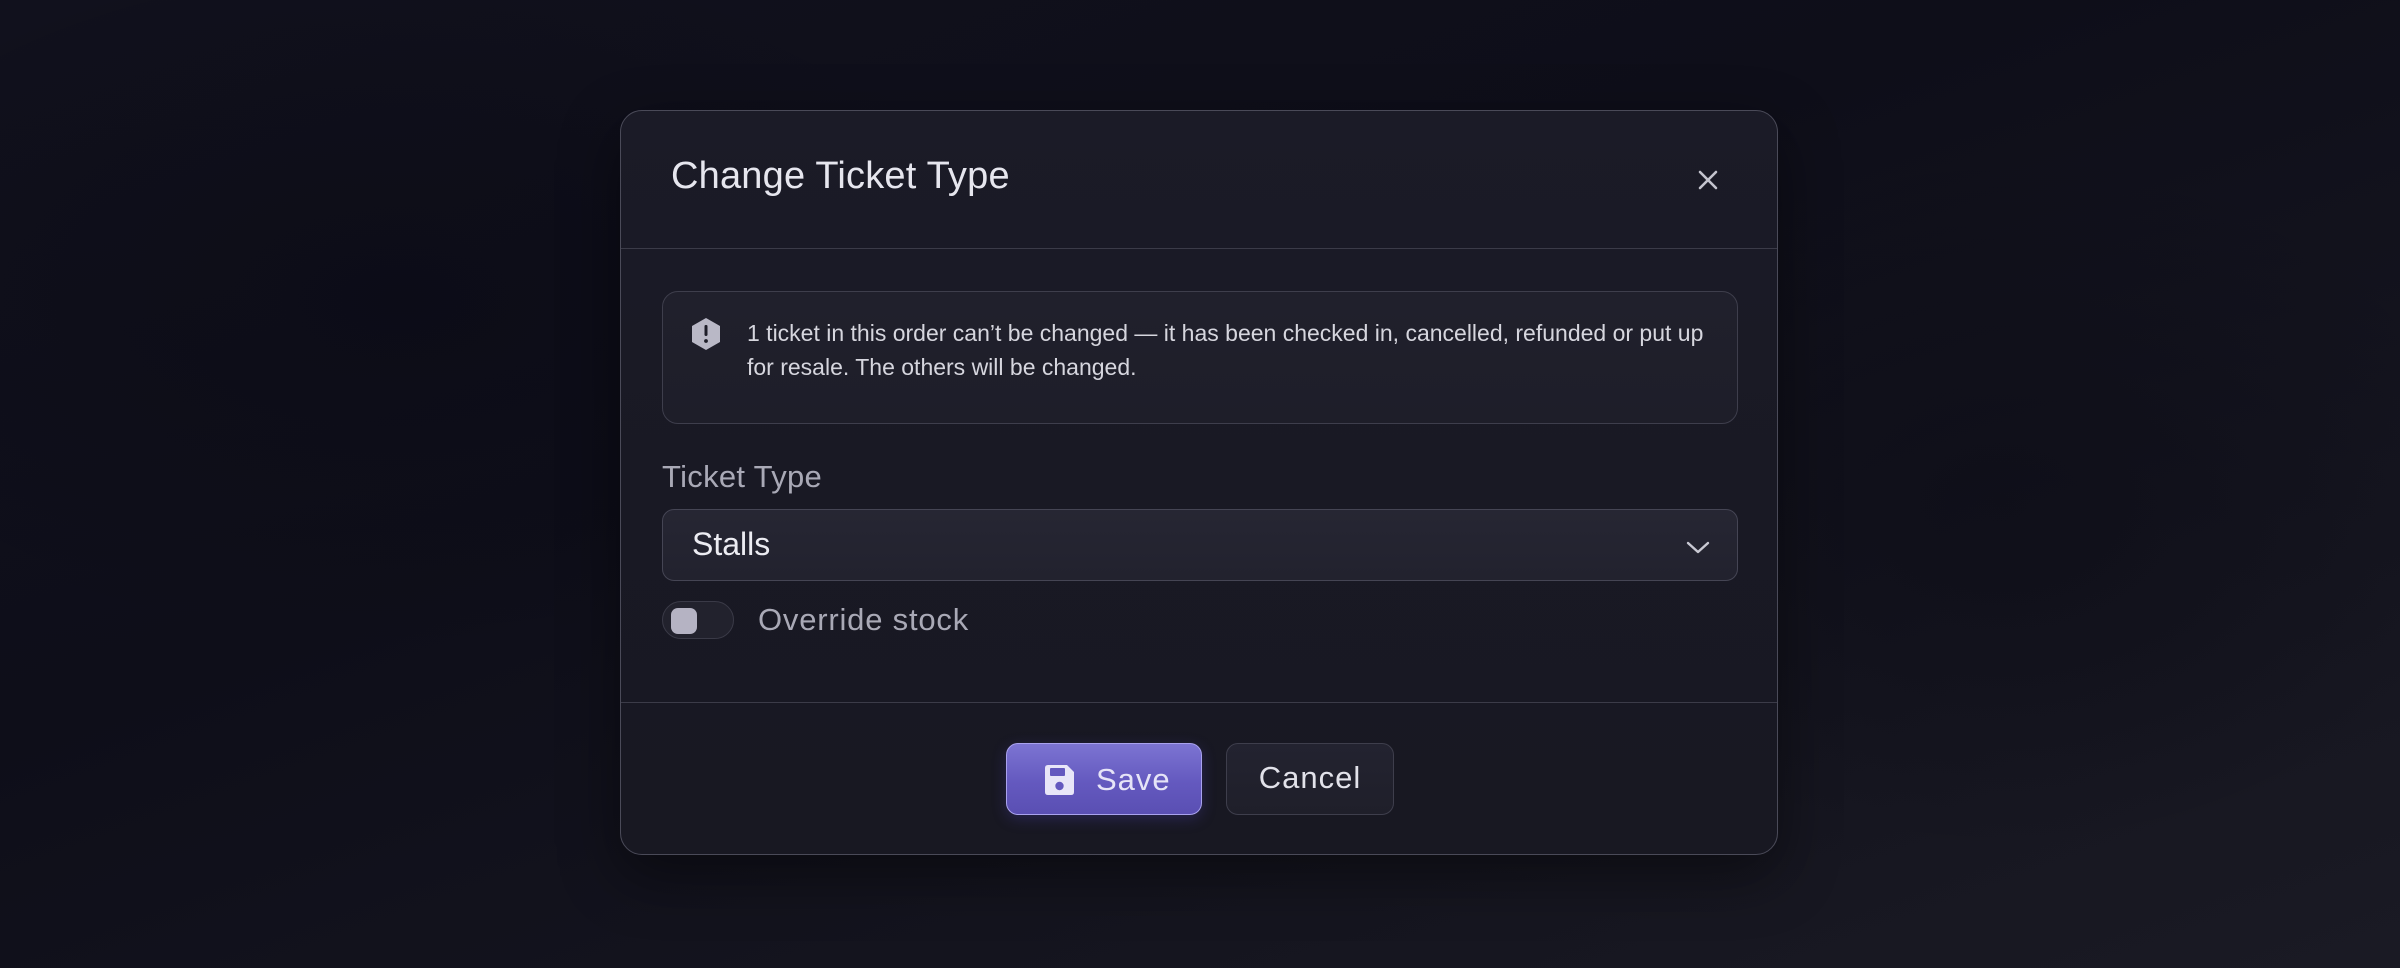 Image resolution: width=2400 pixels, height=968 pixels. I want to click on save-label: Save, so click(1133, 779).